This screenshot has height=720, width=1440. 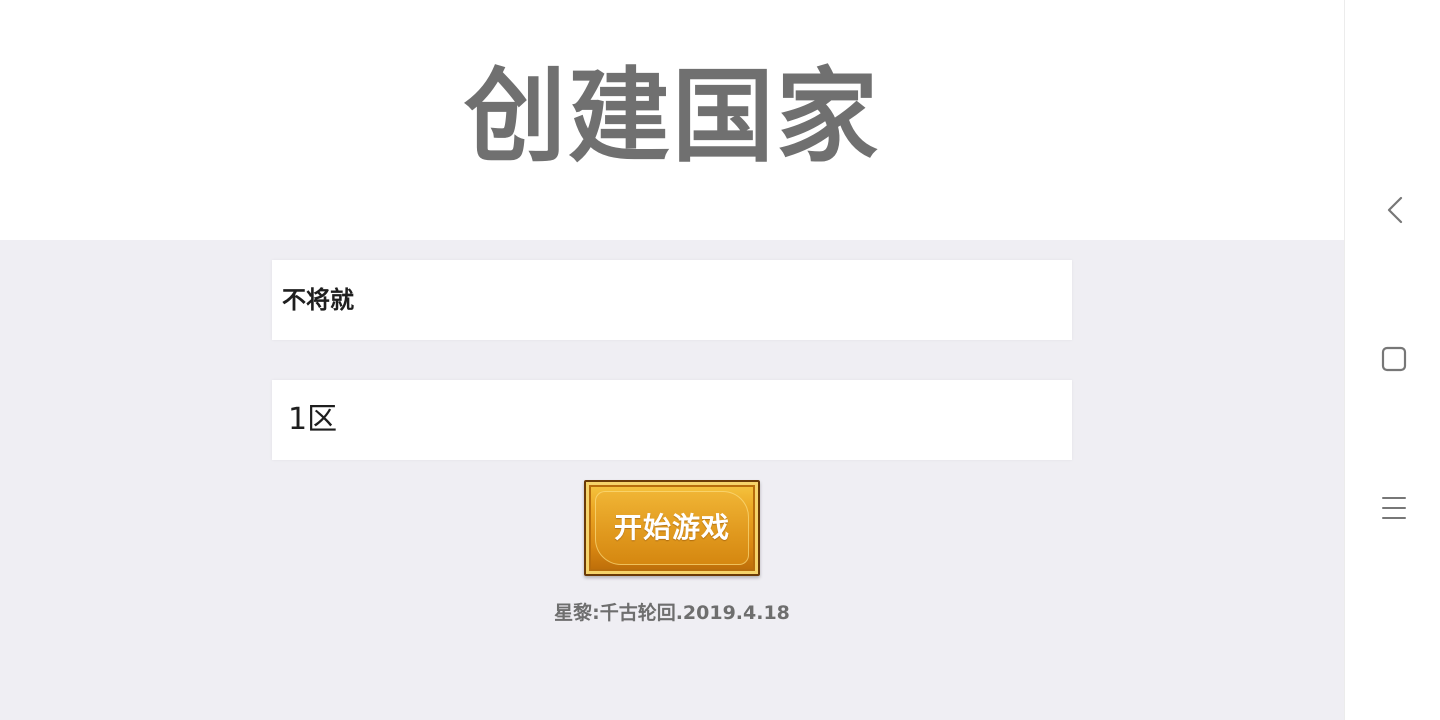 I want to click on home-button, so click(x=1393, y=359).